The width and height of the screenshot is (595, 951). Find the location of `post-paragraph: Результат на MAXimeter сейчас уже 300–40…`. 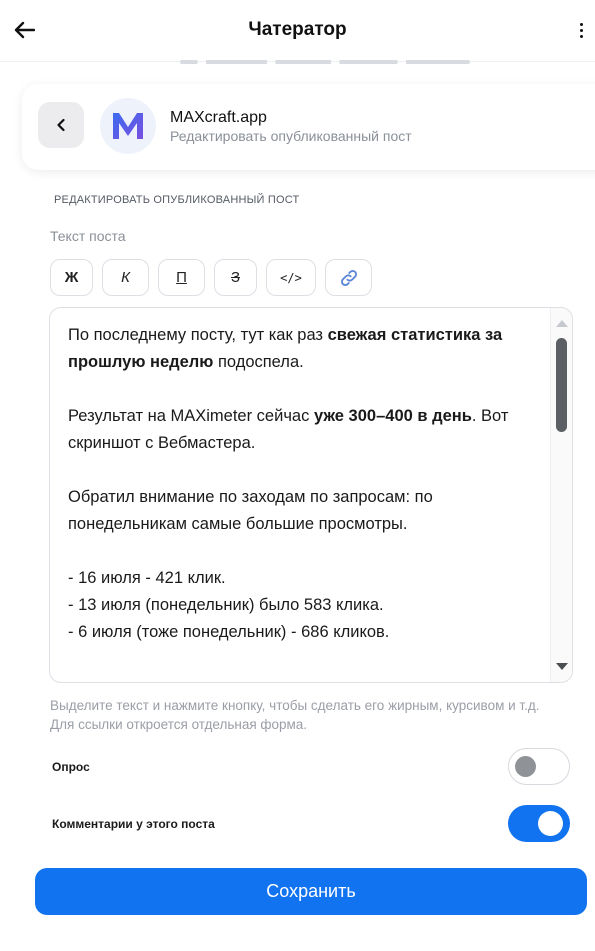

post-paragraph: Результат на MAXimeter сейчас уже 300–40… is located at coordinates (288, 429).